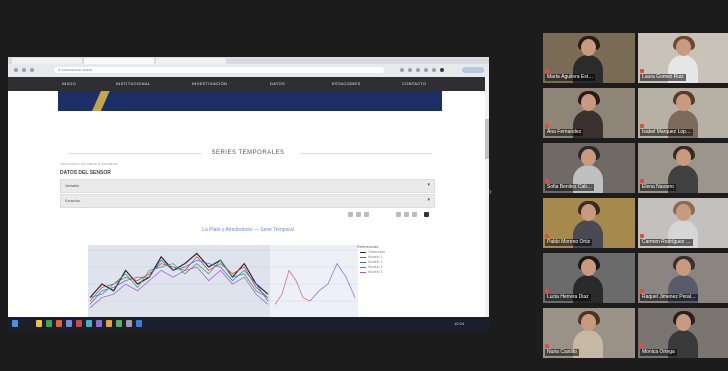 Image resolution: width=728 pixels, height=371 pixels. I want to click on download-icon, so click(406, 214).